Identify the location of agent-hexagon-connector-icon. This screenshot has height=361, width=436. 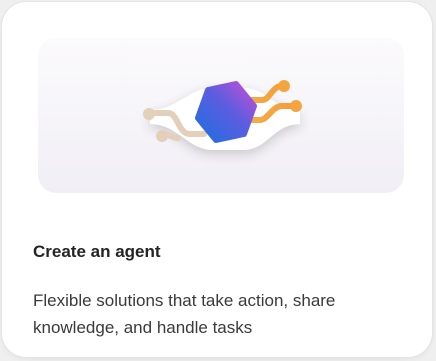
(222, 115).